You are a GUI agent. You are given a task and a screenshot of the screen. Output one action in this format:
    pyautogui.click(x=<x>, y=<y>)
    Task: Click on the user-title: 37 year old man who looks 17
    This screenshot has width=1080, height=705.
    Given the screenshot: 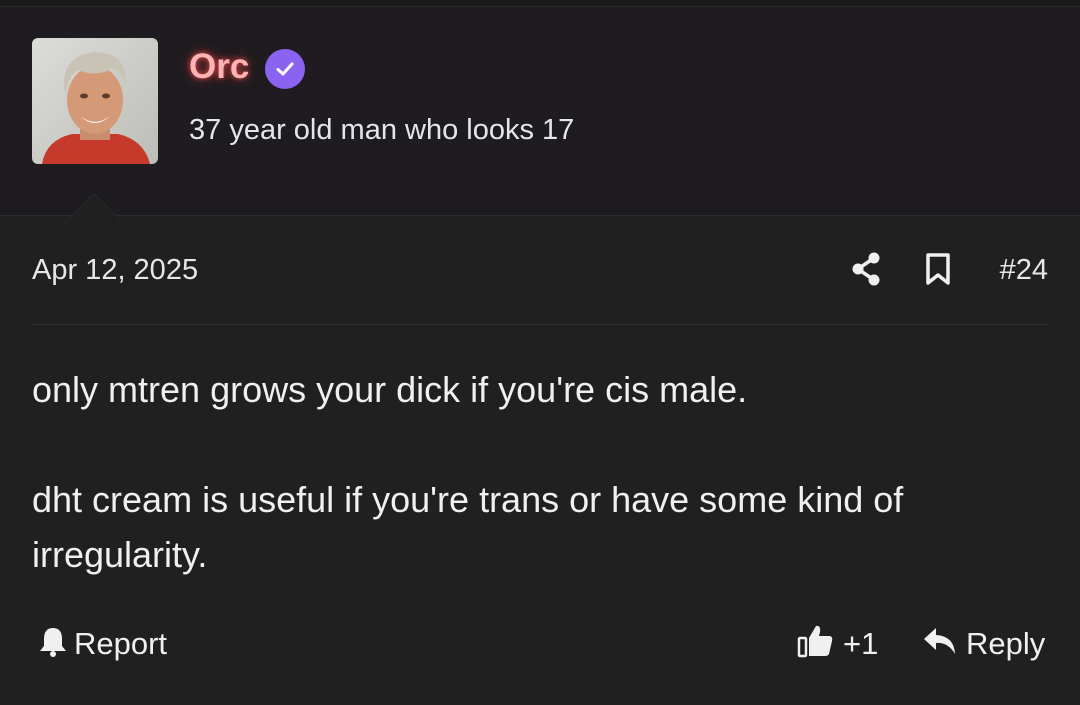 What is the action you would take?
    pyautogui.click(x=382, y=130)
    